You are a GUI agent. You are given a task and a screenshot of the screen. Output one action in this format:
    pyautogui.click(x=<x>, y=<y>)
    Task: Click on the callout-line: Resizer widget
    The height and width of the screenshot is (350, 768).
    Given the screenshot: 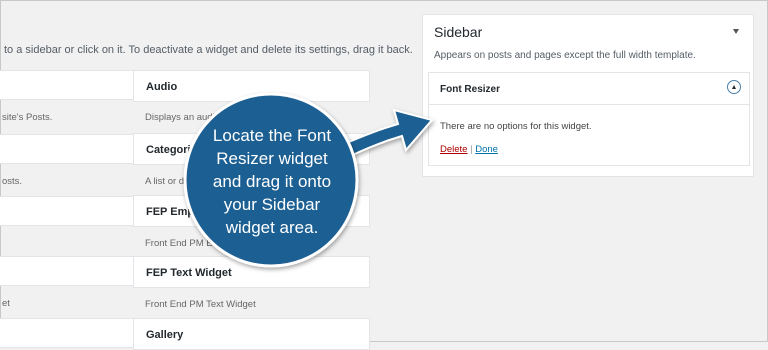 What is the action you would take?
    pyautogui.click(x=272, y=158)
    